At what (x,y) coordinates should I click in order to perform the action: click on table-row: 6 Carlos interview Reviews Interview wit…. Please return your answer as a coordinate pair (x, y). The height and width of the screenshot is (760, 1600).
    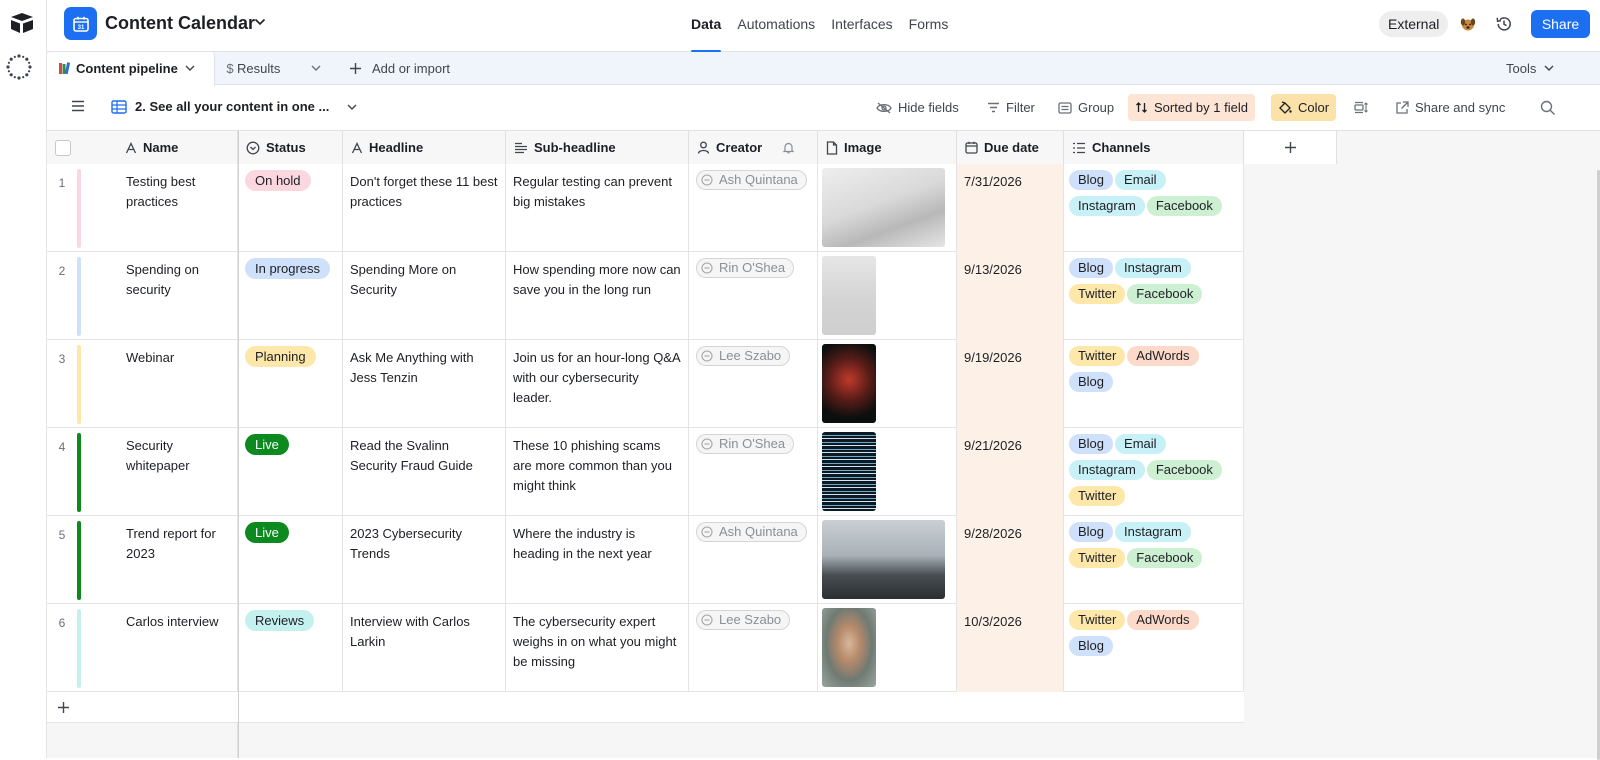
    Looking at the image, I should click on (645, 648).